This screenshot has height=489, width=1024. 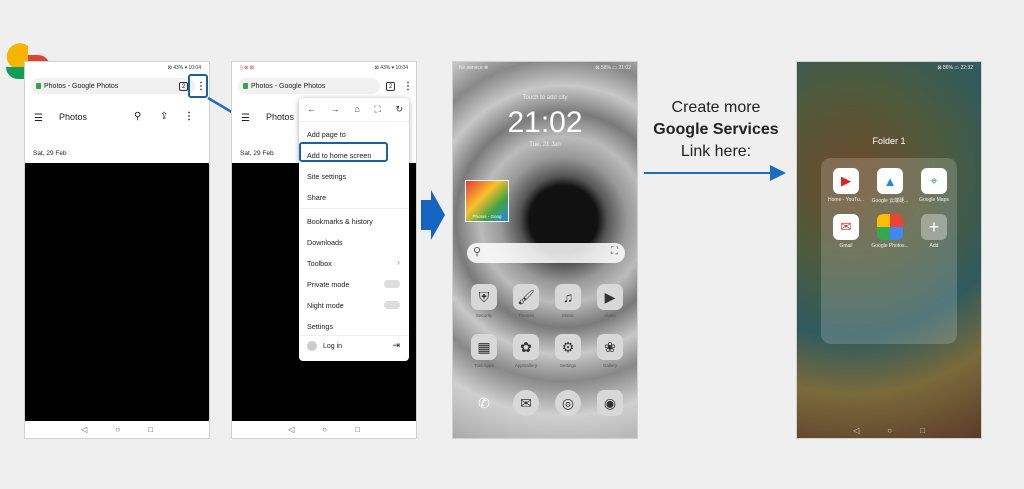 I want to click on app-label: Themes, so click(x=526, y=315).